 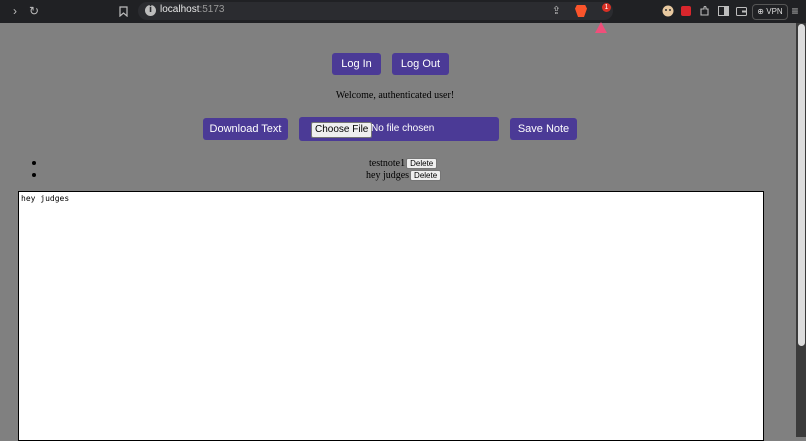 I want to click on save-note-button: Save Note, so click(x=543, y=129).